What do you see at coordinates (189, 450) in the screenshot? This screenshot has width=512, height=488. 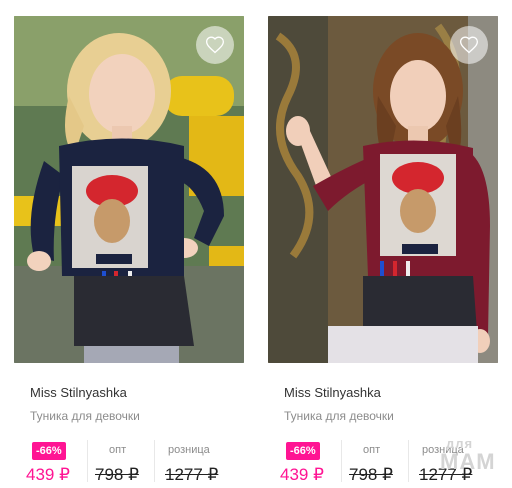 I see `retail-label: розница` at bounding box center [189, 450].